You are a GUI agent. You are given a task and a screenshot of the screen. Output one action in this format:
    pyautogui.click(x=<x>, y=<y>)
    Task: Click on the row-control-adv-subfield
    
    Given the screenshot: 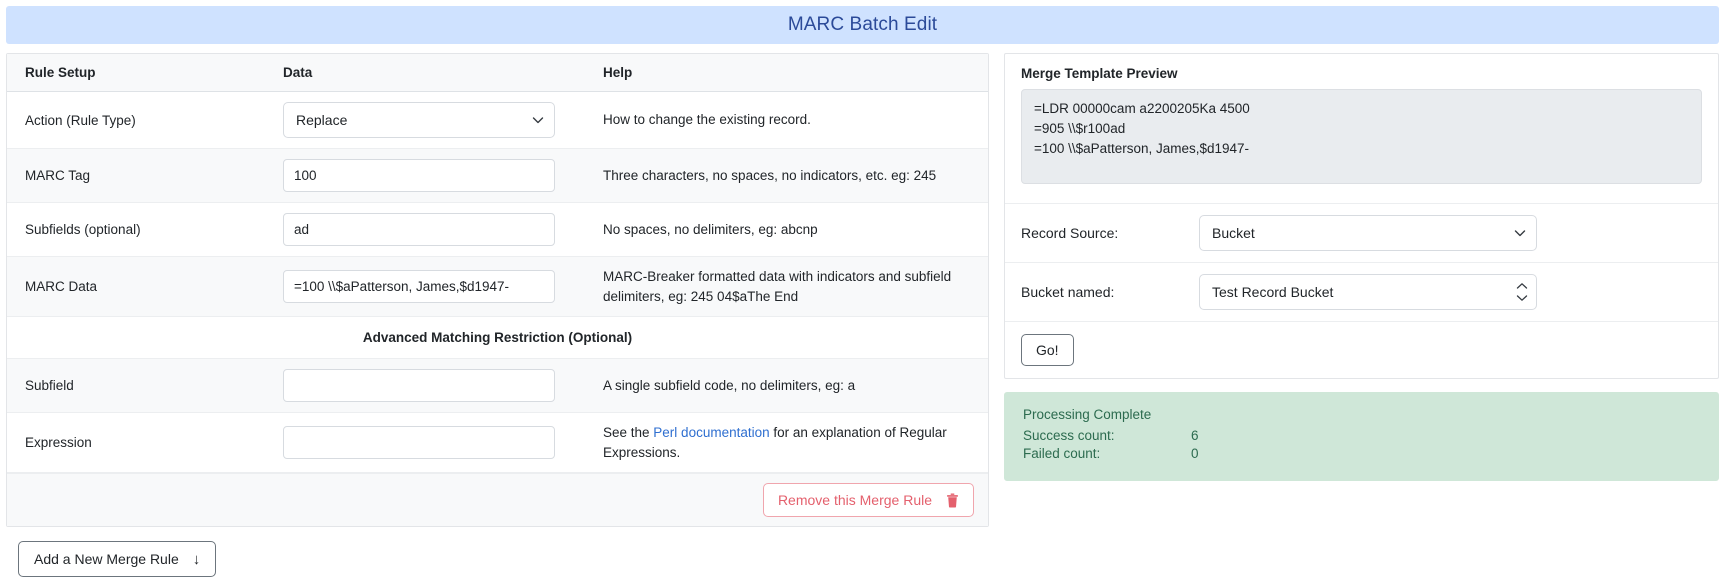 What is the action you would take?
    pyautogui.click(x=425, y=386)
    